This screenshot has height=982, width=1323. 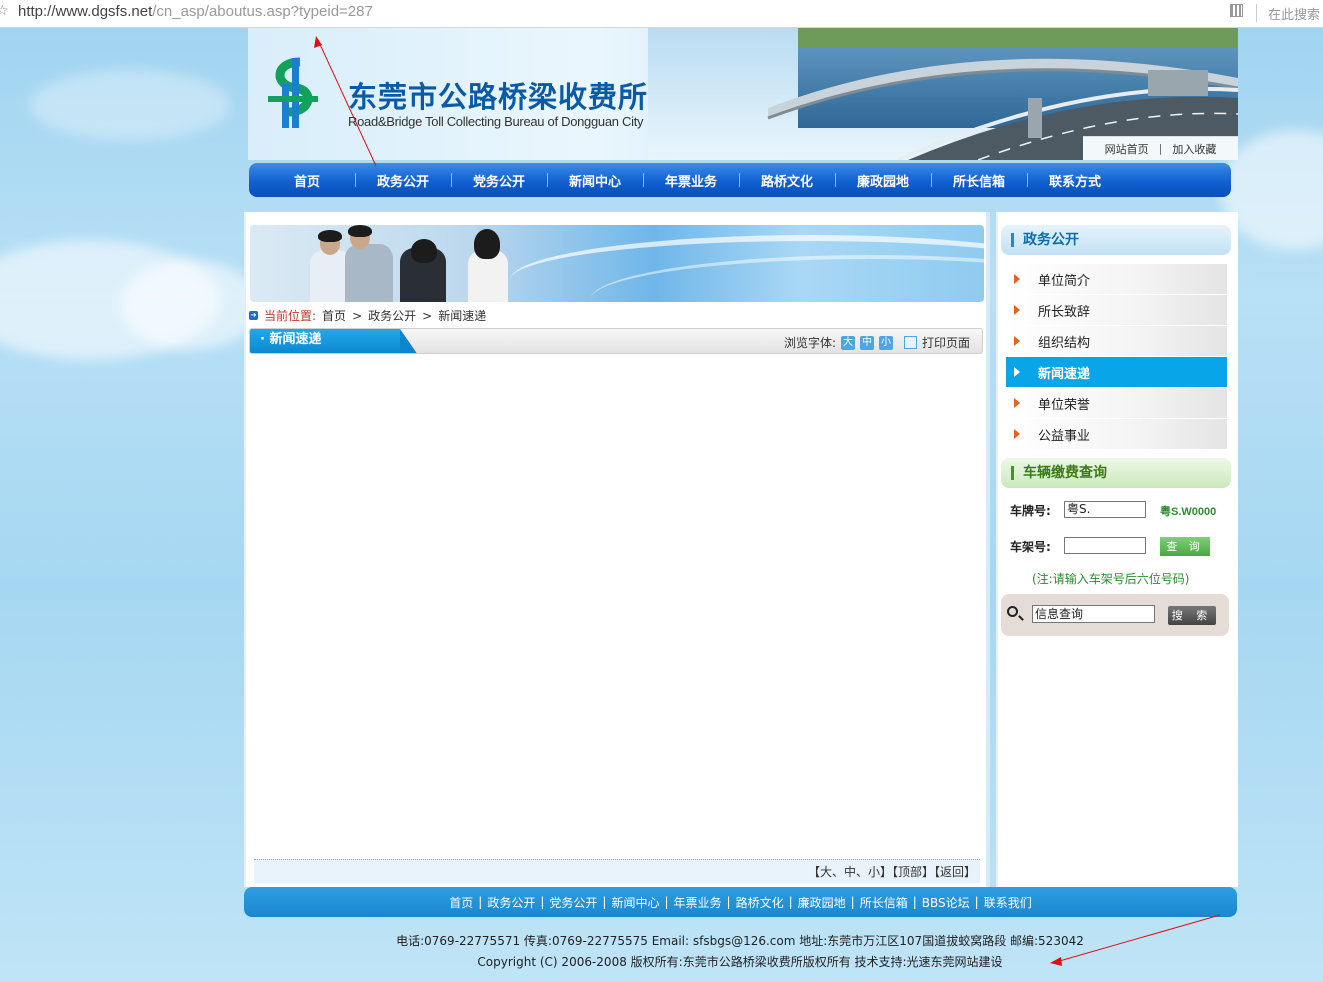 What do you see at coordinates (290, 316) in the screenshot?
I see `breadcrumb-label: 当前位置:` at bounding box center [290, 316].